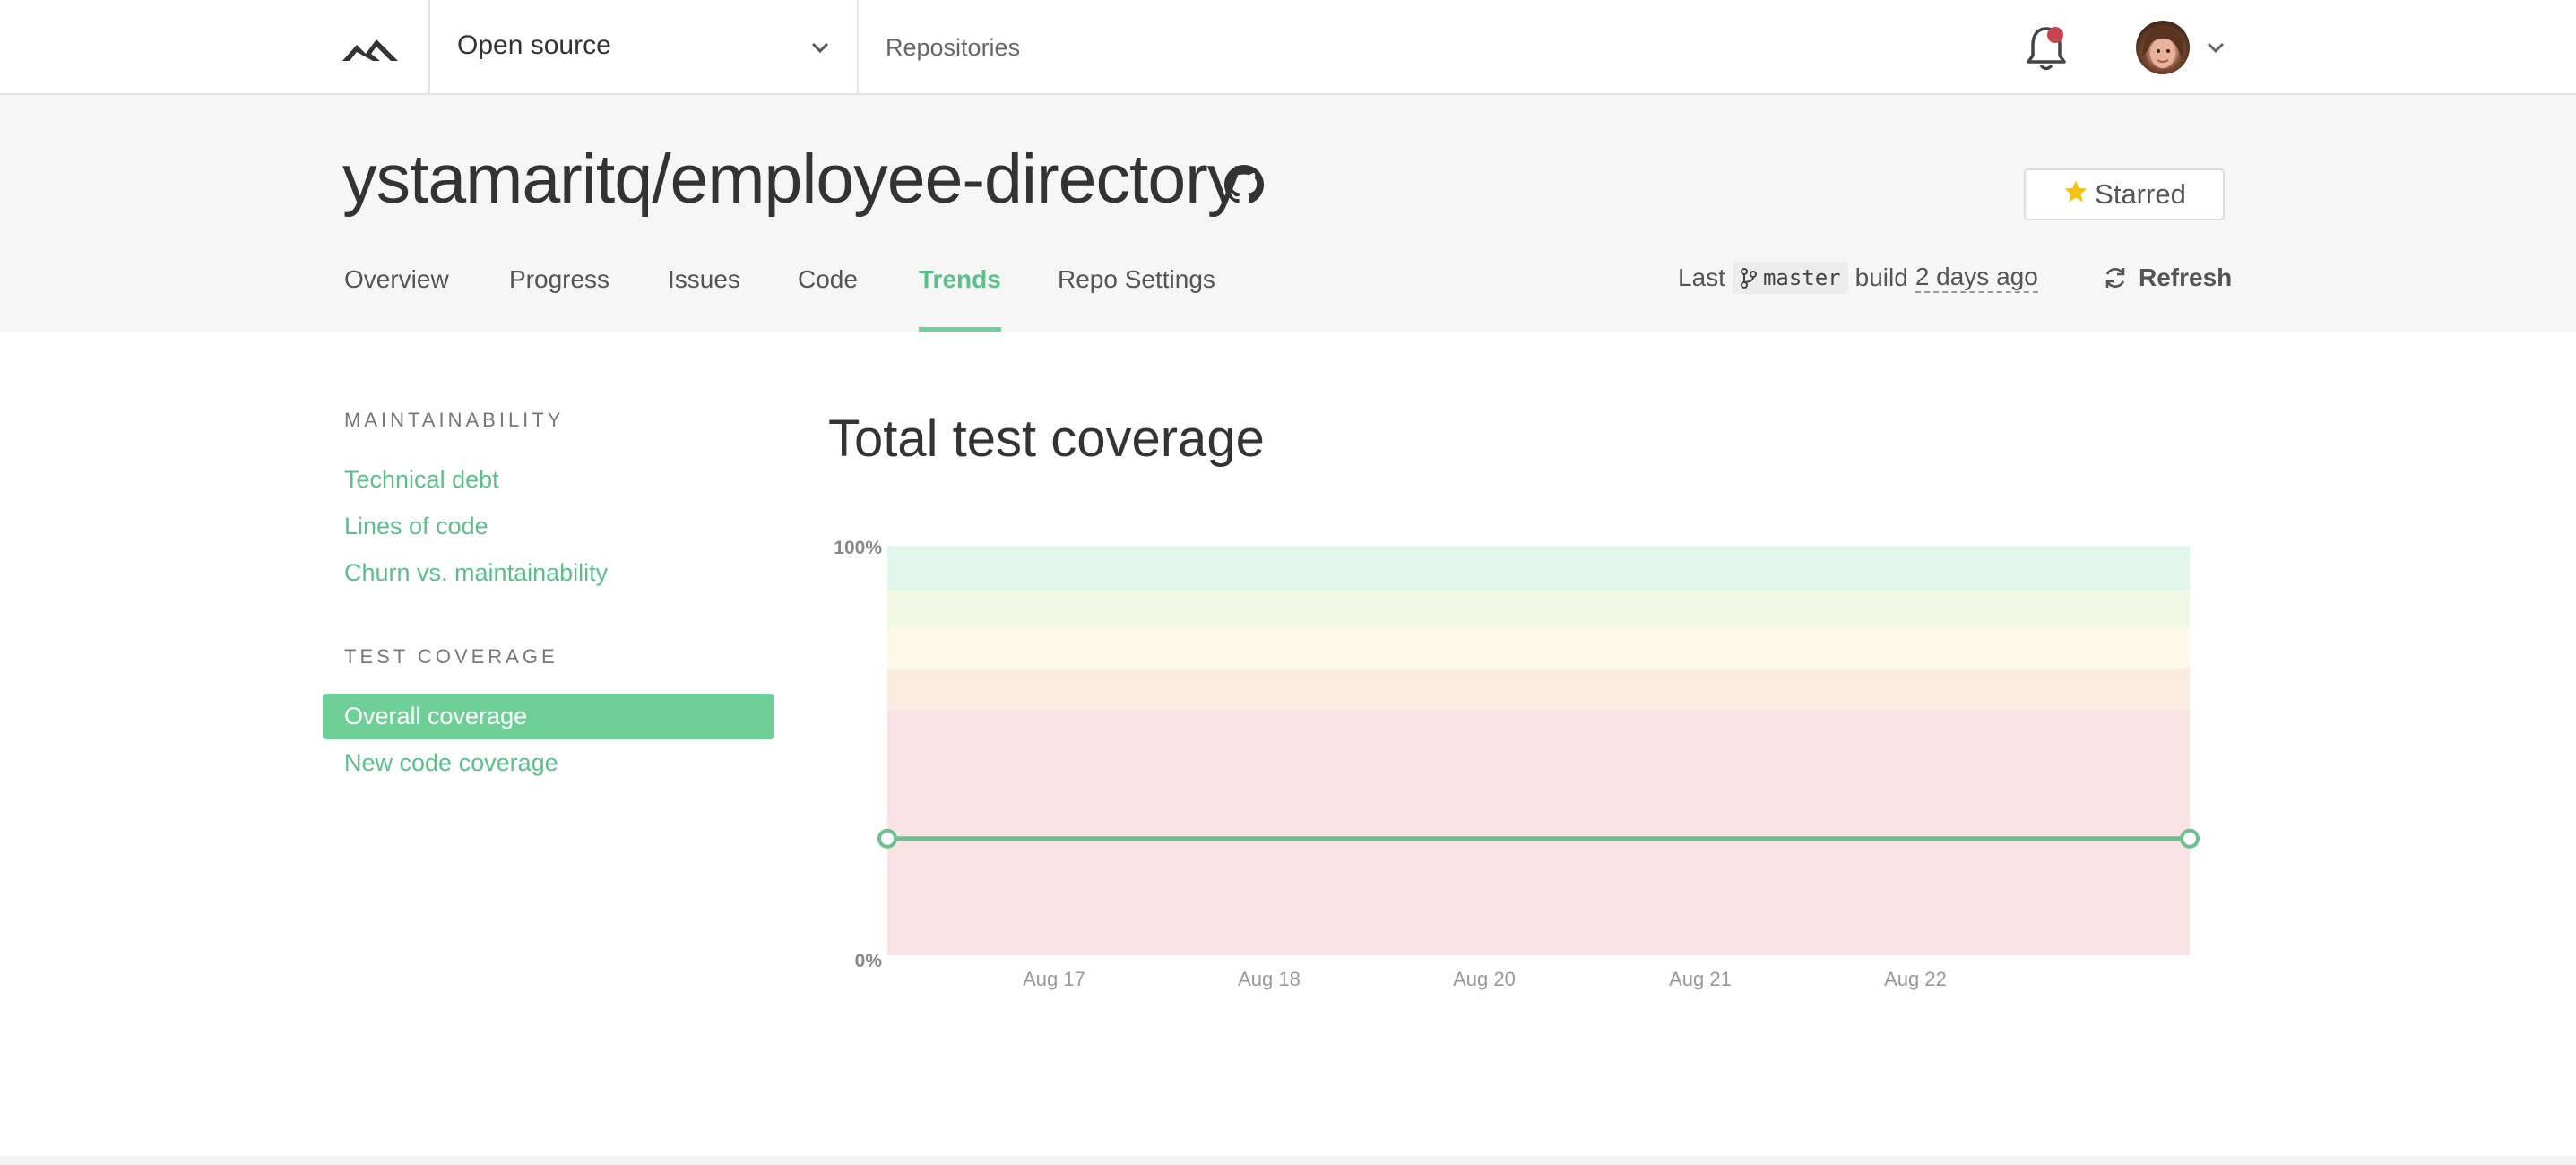  What do you see at coordinates (1484, 979) in the screenshot?
I see `x-tick-label: Aug 20` at bounding box center [1484, 979].